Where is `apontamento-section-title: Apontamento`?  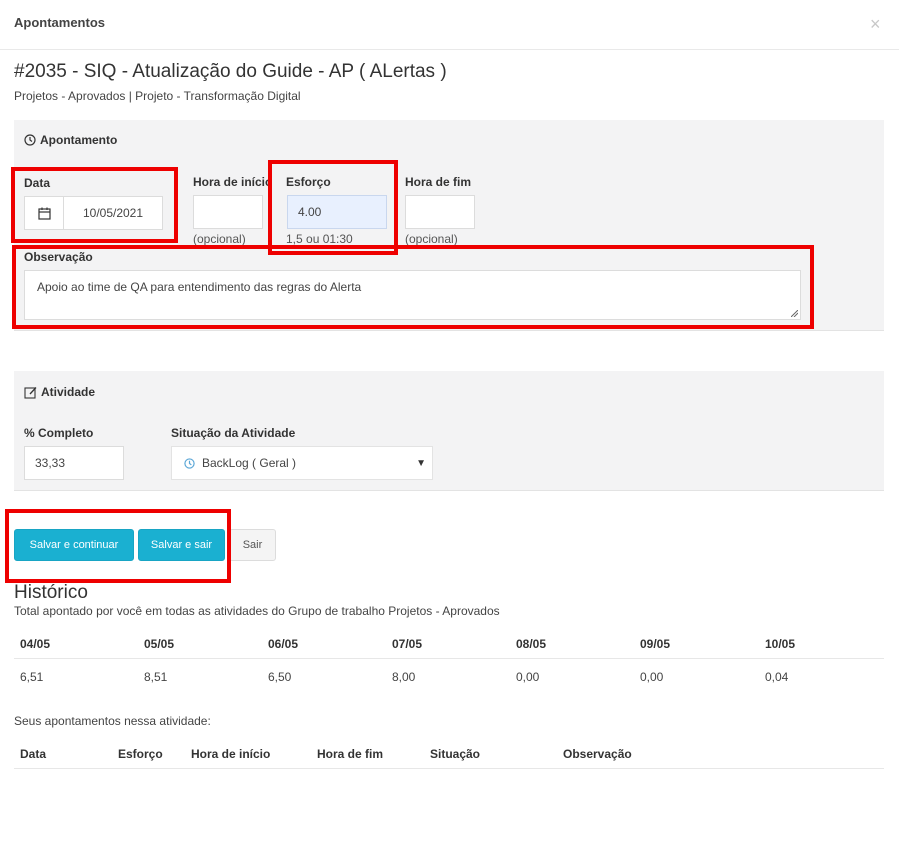 apontamento-section-title: Apontamento is located at coordinates (70, 140).